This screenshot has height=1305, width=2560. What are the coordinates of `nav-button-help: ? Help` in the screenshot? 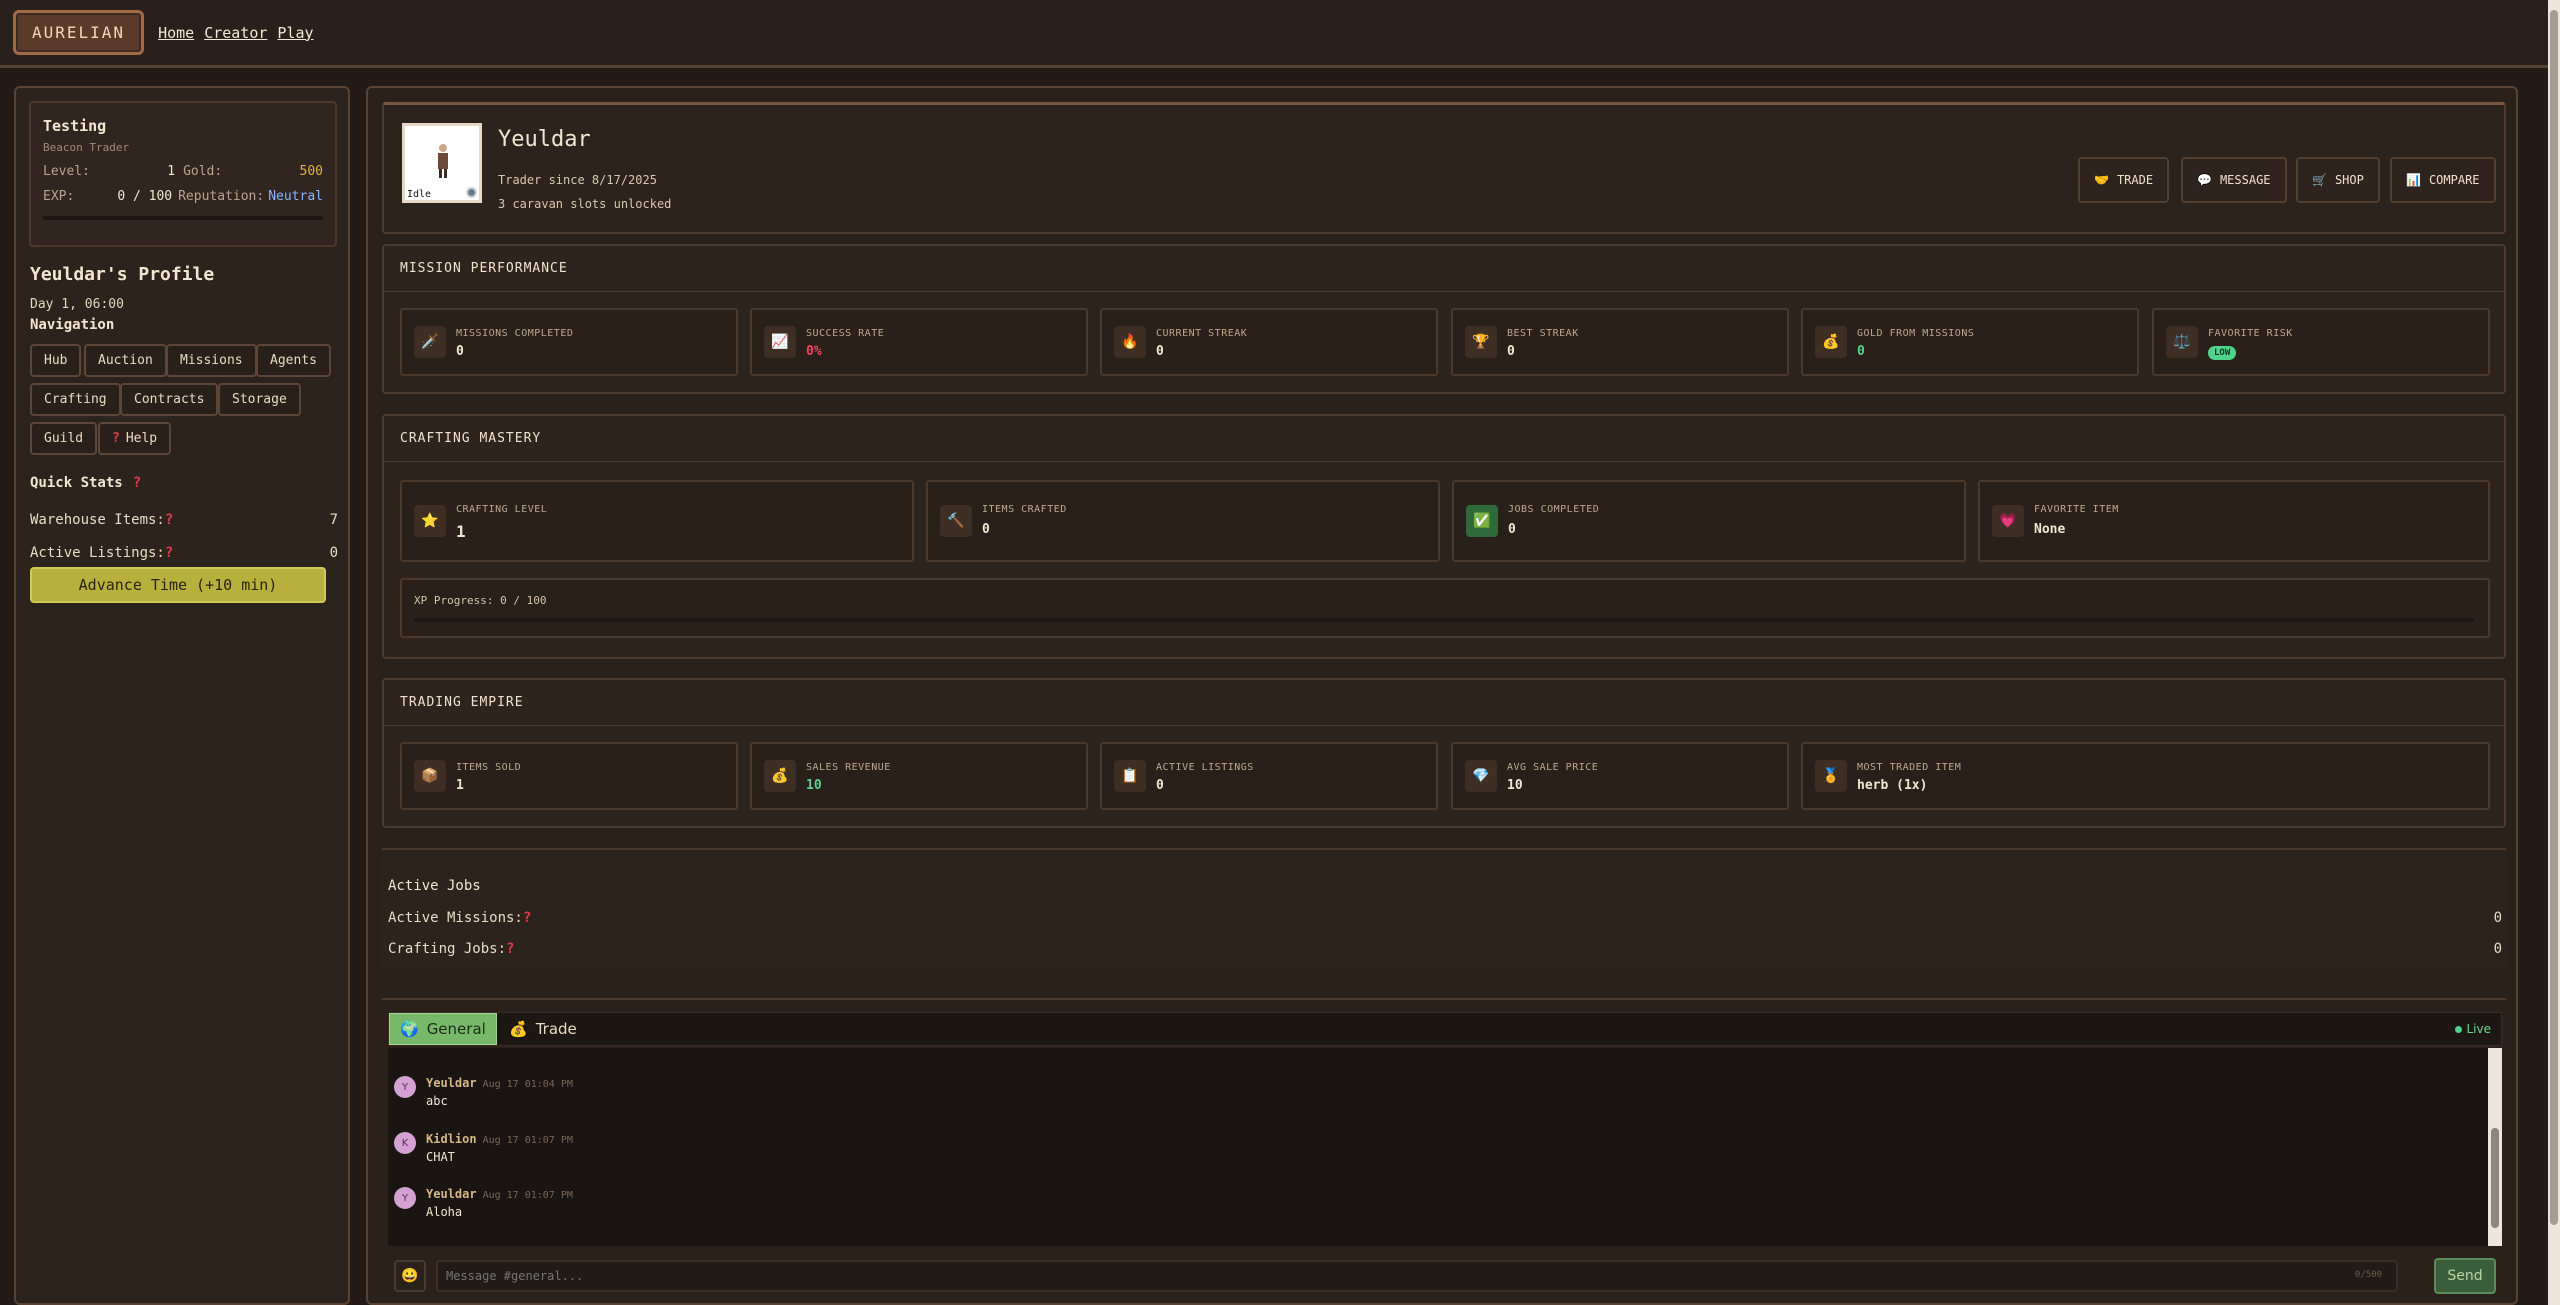 It's located at (135, 438).